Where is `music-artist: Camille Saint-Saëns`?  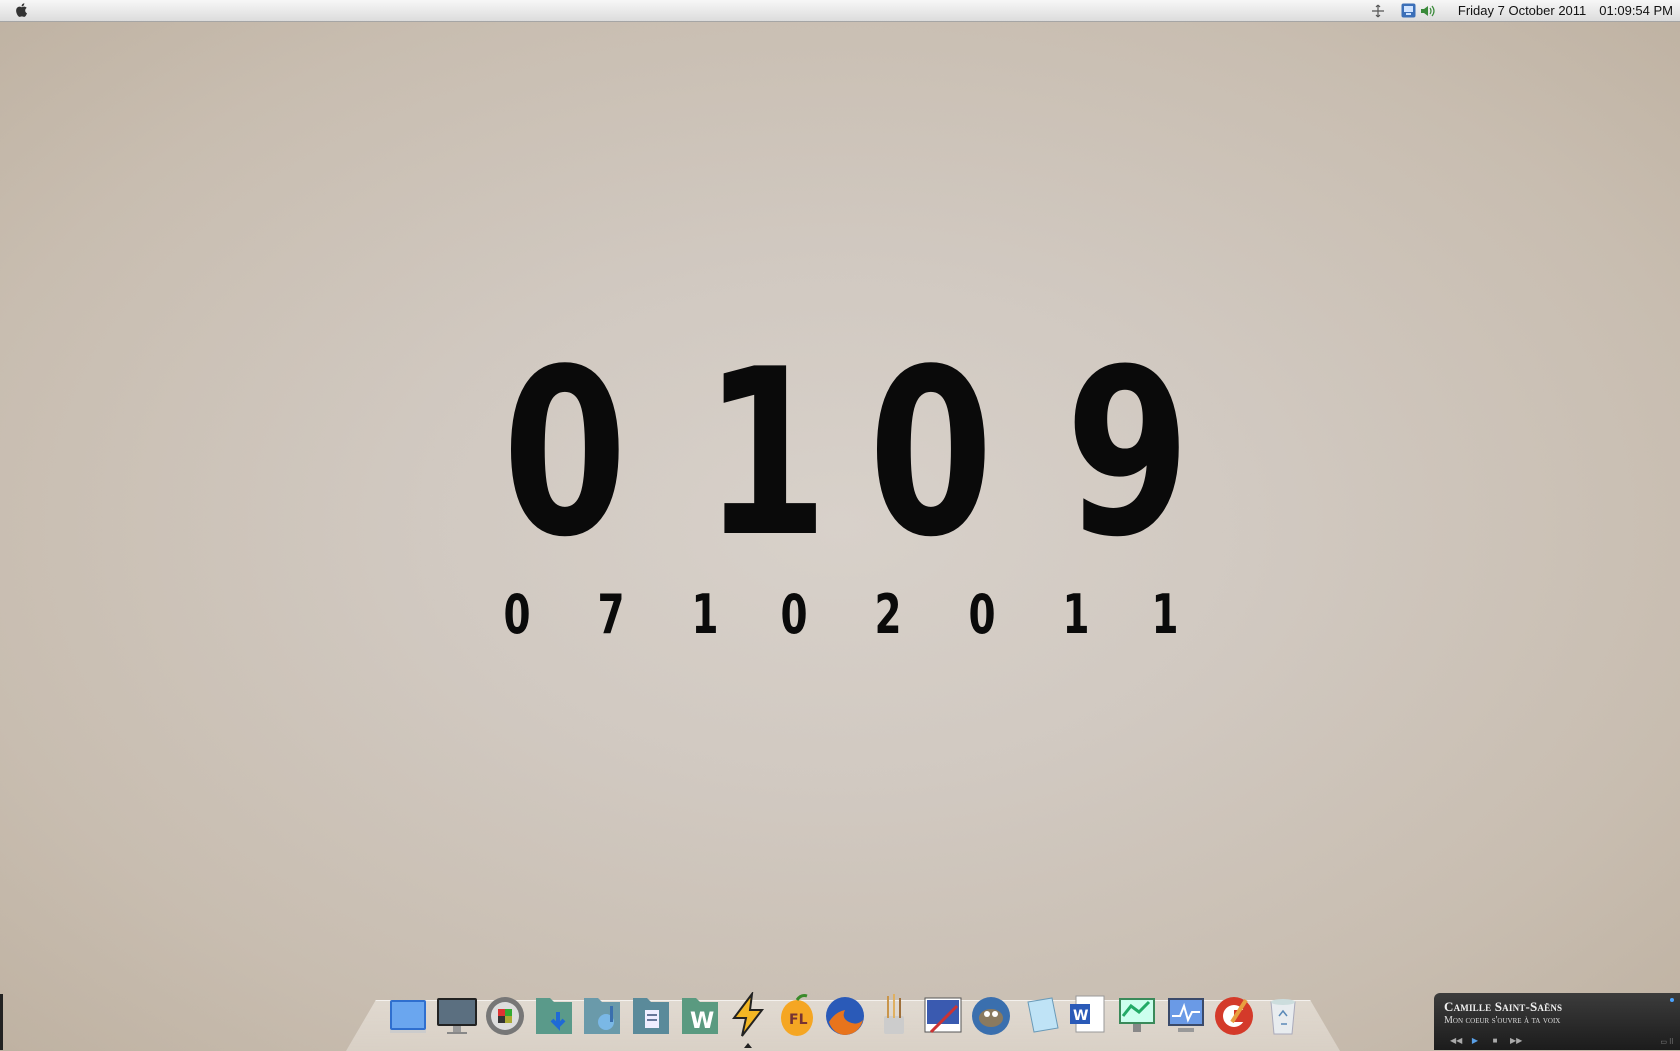
music-artist: Camille Saint-Saëns is located at coordinates (1503, 1006).